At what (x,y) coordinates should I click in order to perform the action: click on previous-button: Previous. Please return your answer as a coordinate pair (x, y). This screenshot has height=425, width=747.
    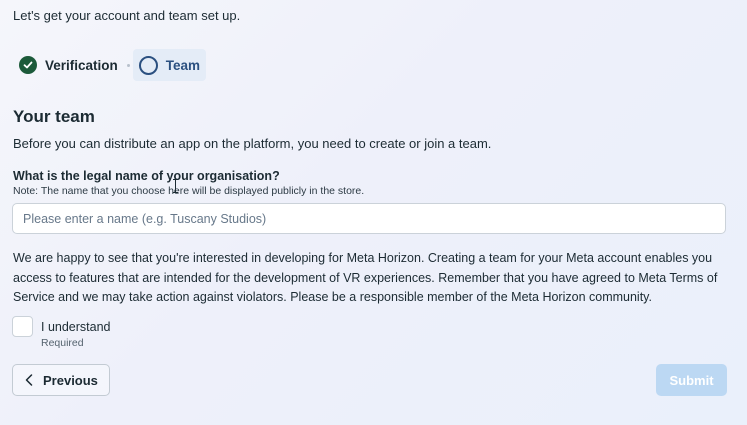
    Looking at the image, I should click on (61, 380).